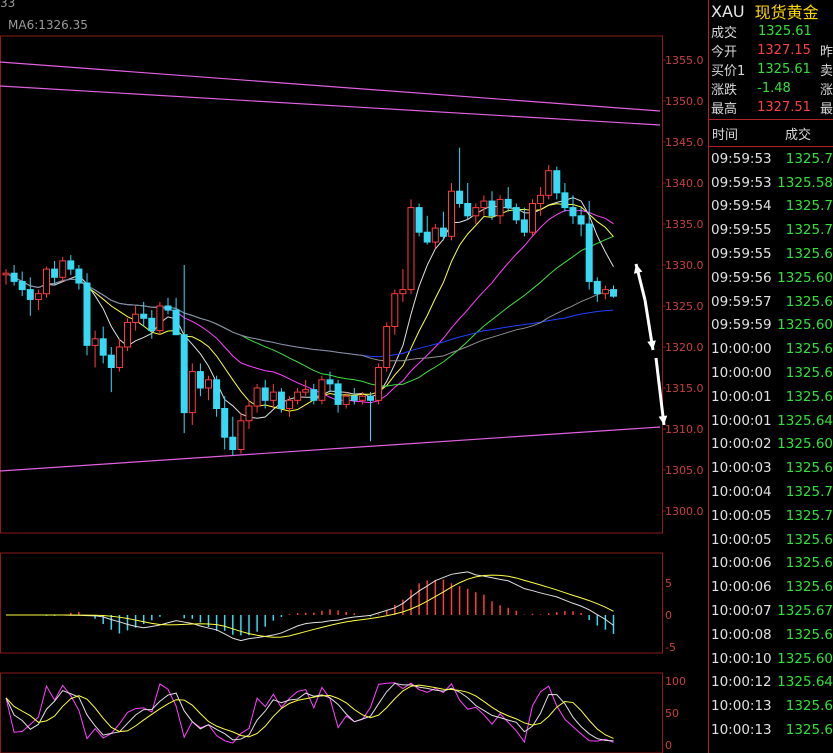 The height and width of the screenshot is (753, 833). I want to click on quote-value: 1327.15, so click(784, 50).